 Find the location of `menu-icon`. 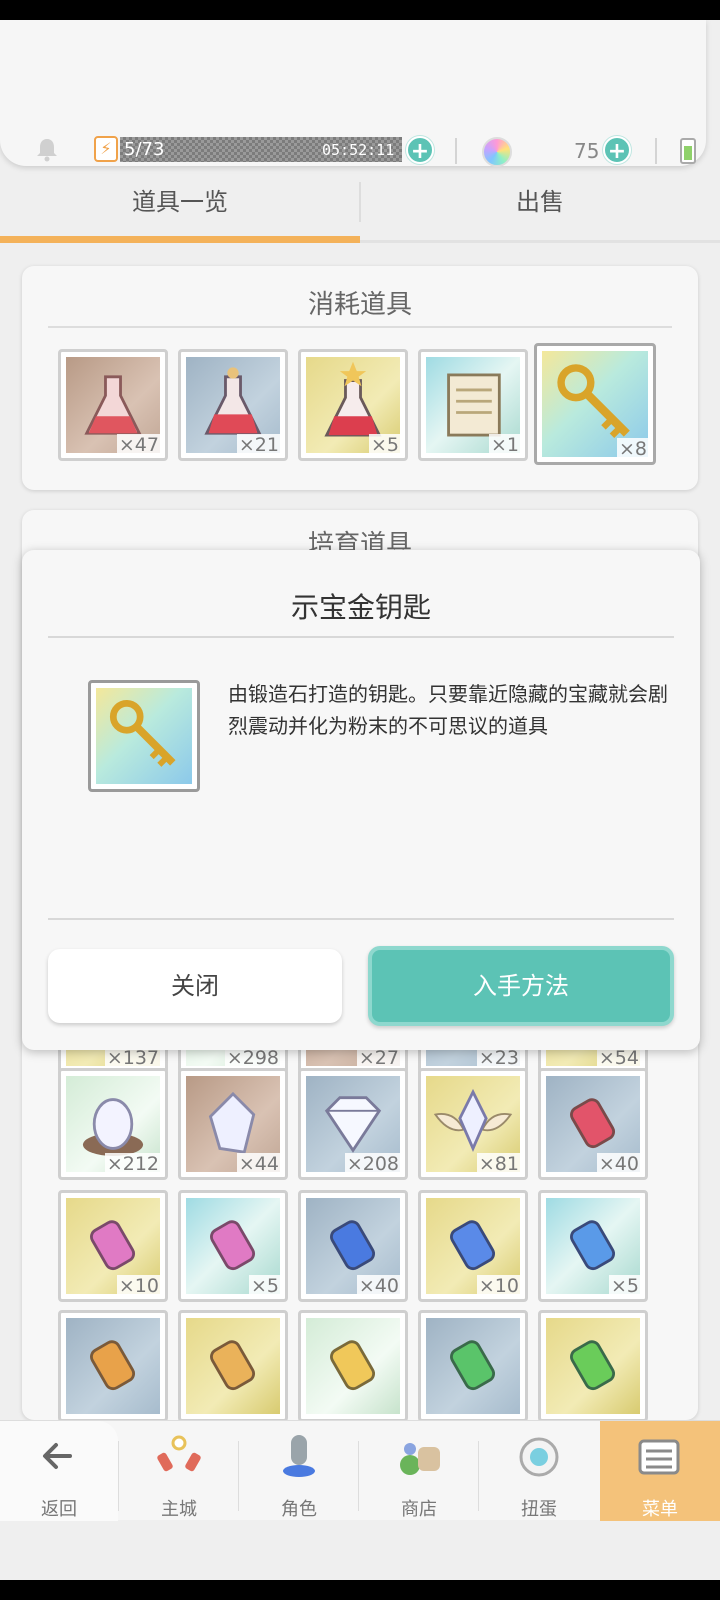

menu-icon is located at coordinates (659, 1457).